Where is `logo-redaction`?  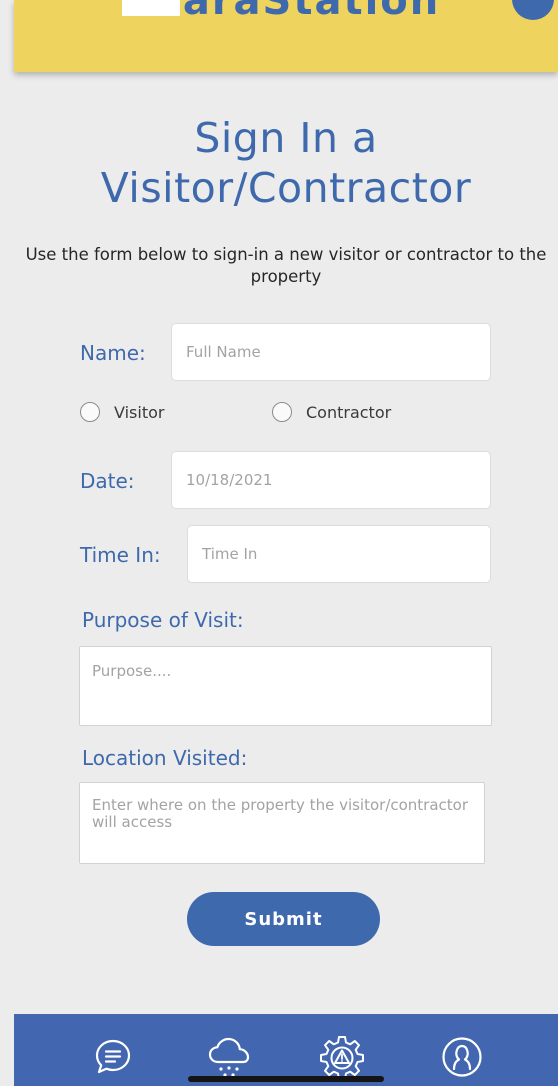 logo-redaction is located at coordinates (151, 8).